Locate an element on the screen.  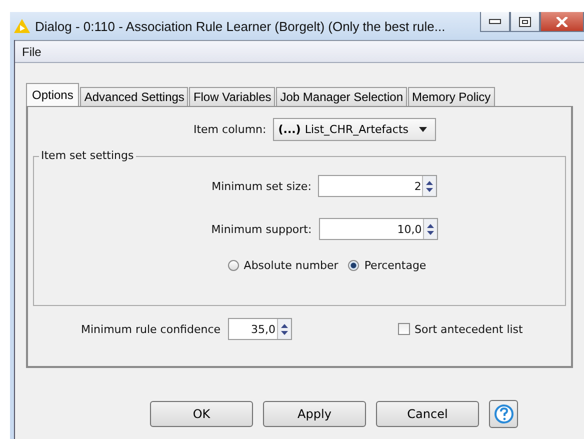
close-button is located at coordinates (562, 22).